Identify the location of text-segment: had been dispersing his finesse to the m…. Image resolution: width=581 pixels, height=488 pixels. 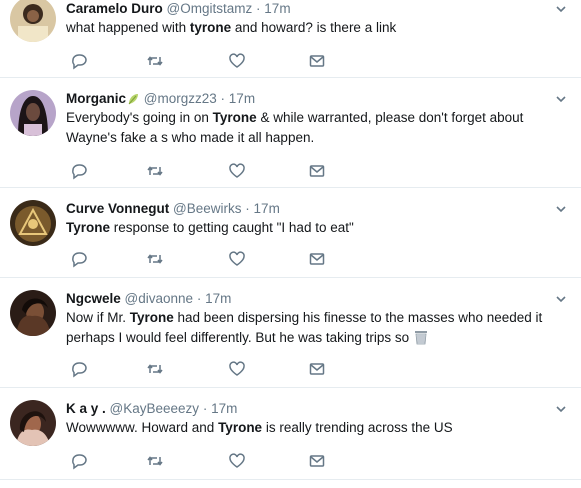
(358, 317).